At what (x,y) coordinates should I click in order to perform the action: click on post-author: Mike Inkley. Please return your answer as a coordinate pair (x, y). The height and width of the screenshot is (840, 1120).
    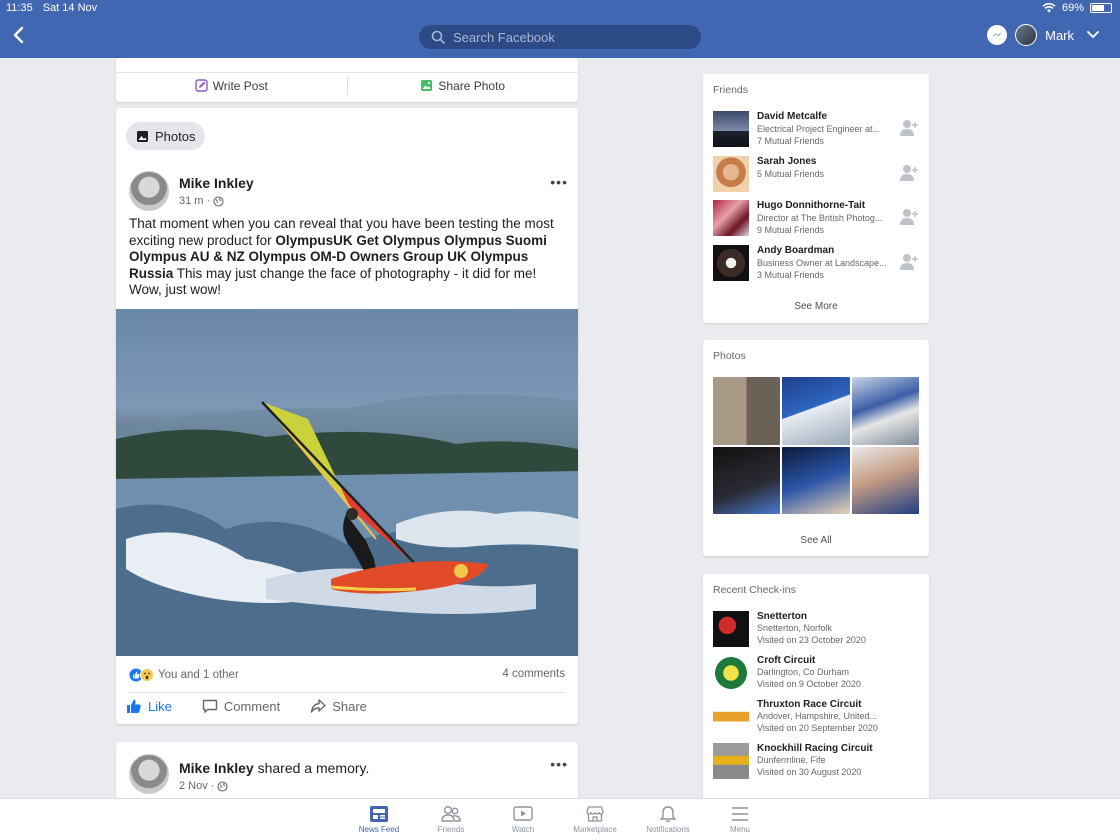
    Looking at the image, I should click on (216, 183).